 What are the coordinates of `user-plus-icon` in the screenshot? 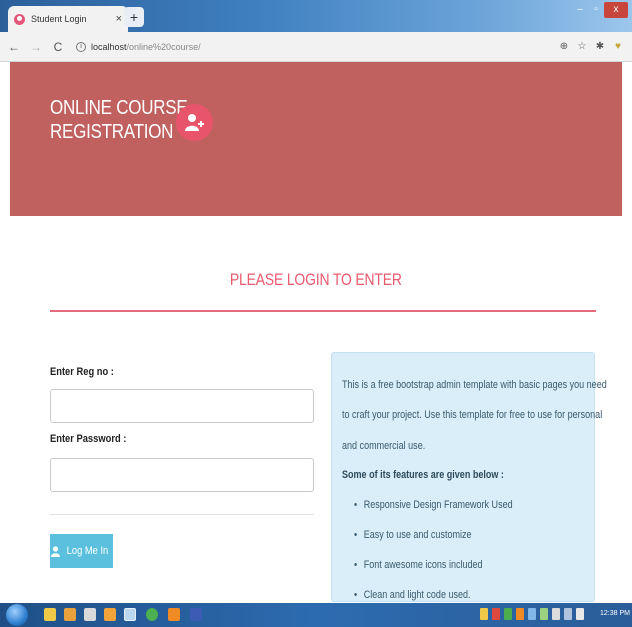 It's located at (194, 122).